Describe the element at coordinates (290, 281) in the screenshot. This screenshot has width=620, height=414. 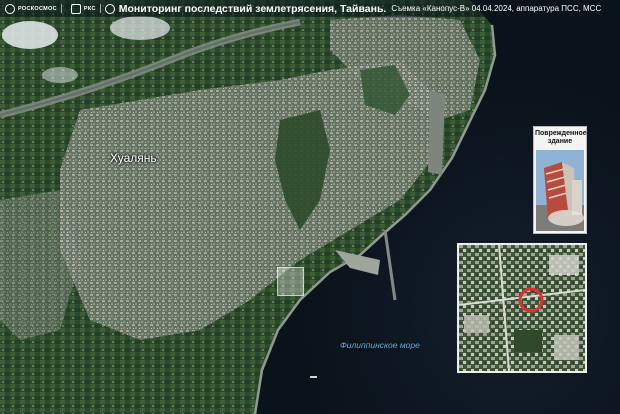
I see `damage-area-highlight` at that location.